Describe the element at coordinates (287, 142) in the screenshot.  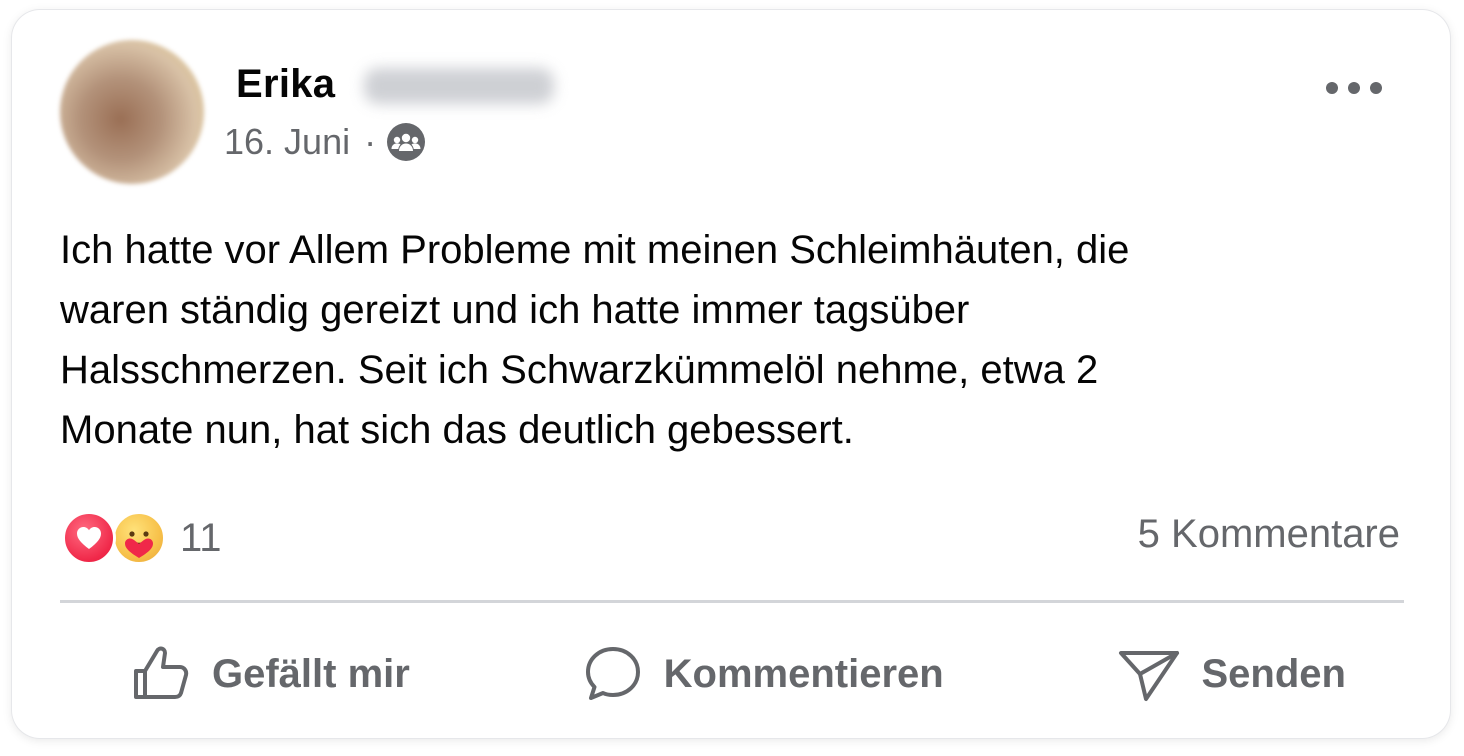
I see `post-date: 16. Juni` at that location.